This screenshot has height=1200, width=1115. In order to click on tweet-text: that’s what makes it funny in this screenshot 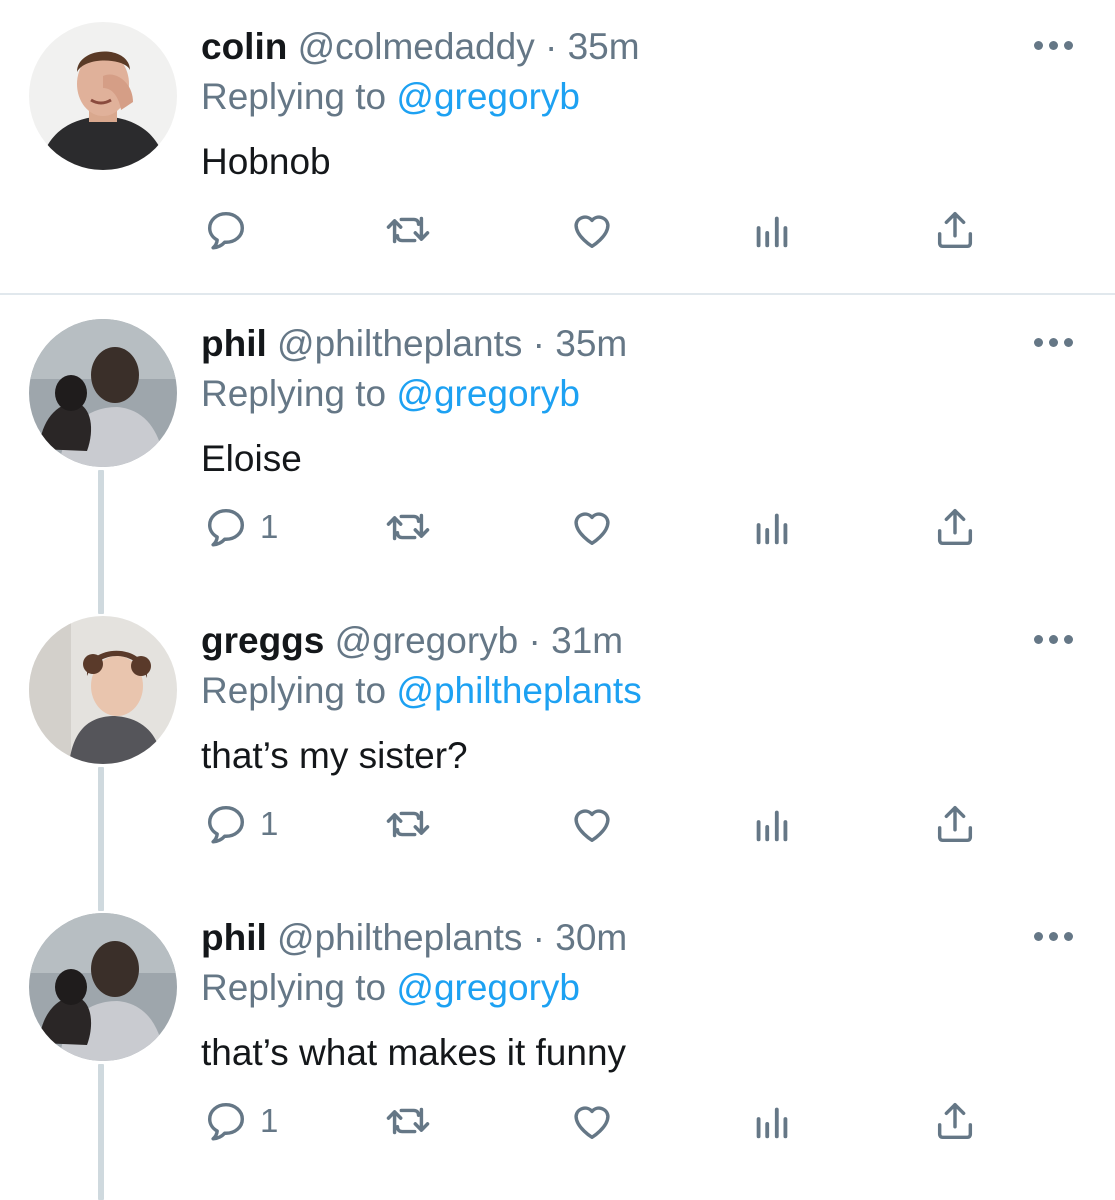, I will do `click(414, 1052)`.